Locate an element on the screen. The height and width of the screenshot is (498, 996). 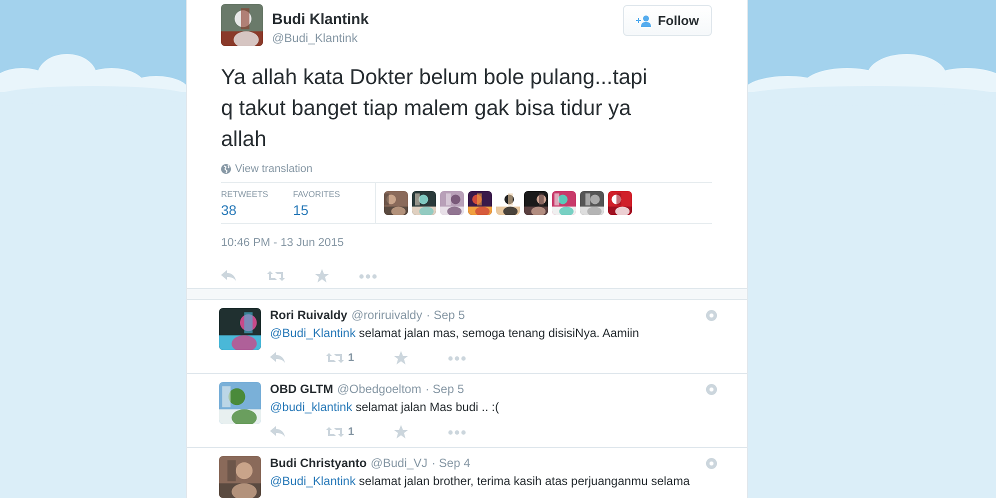
reply-author-name: OBD GLTM is located at coordinates (302, 389).